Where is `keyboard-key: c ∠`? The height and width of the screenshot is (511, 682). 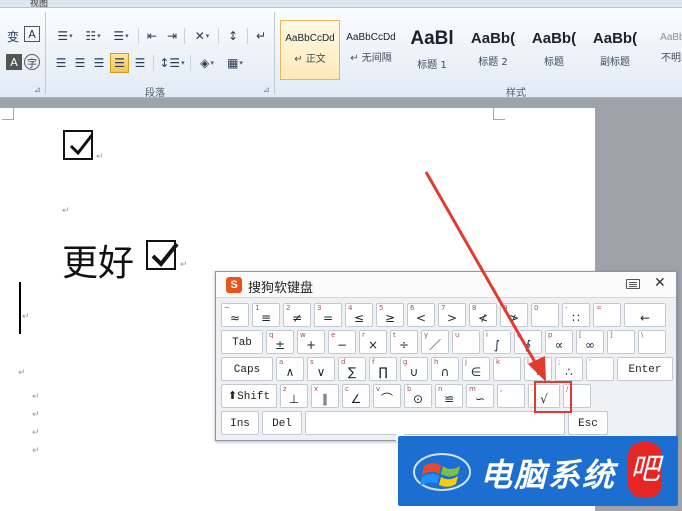 keyboard-key: c ∠ is located at coordinates (356, 396).